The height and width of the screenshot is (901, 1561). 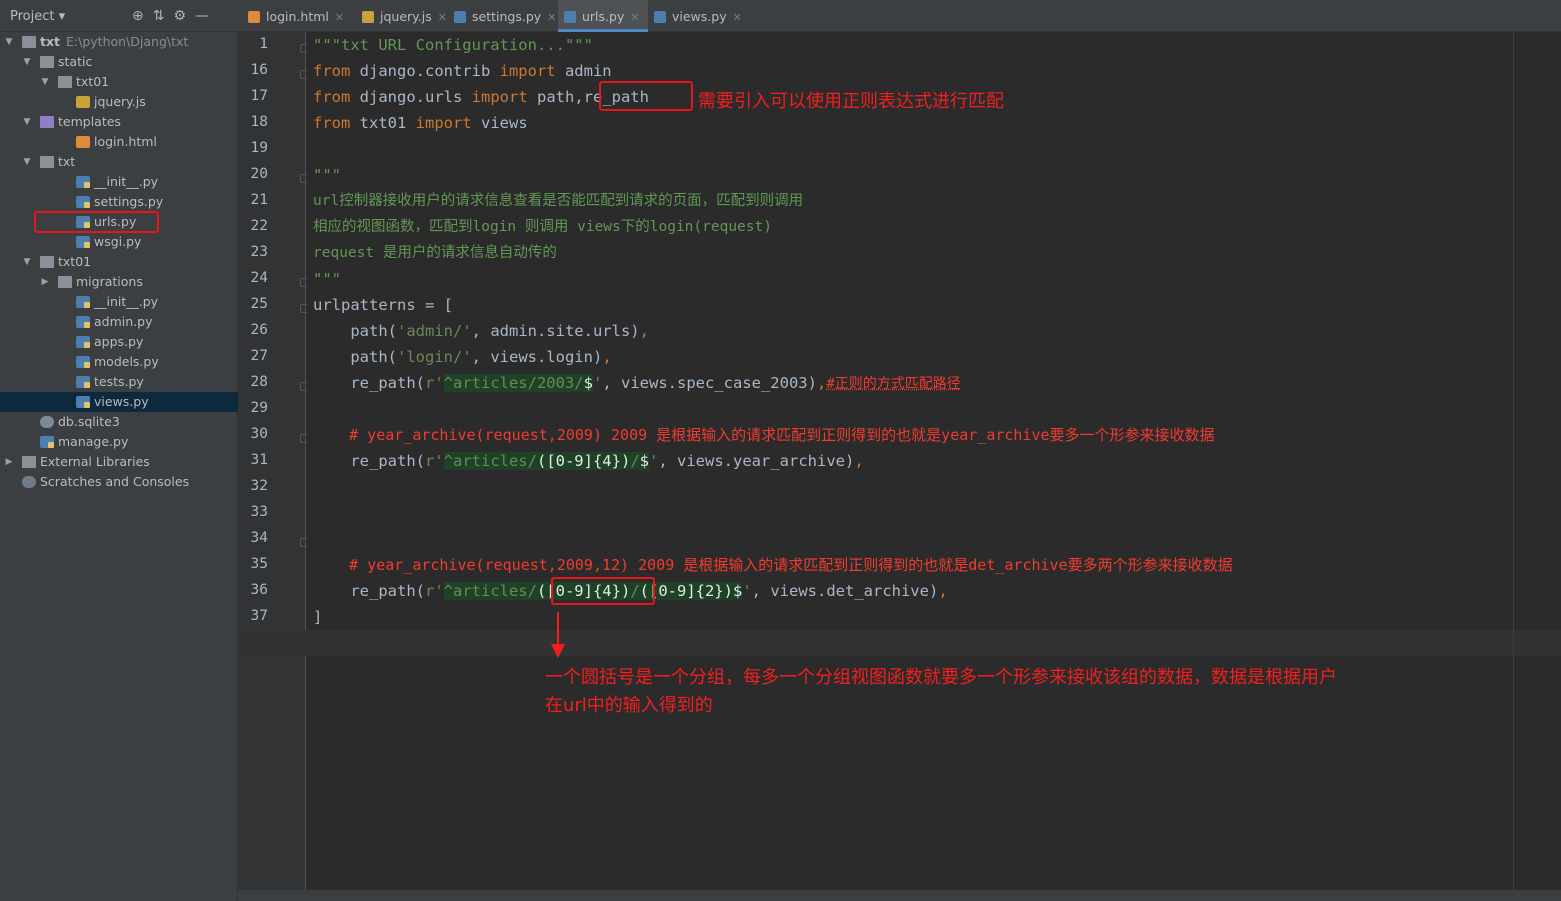 I want to click on line-number: 33, so click(x=259, y=512).